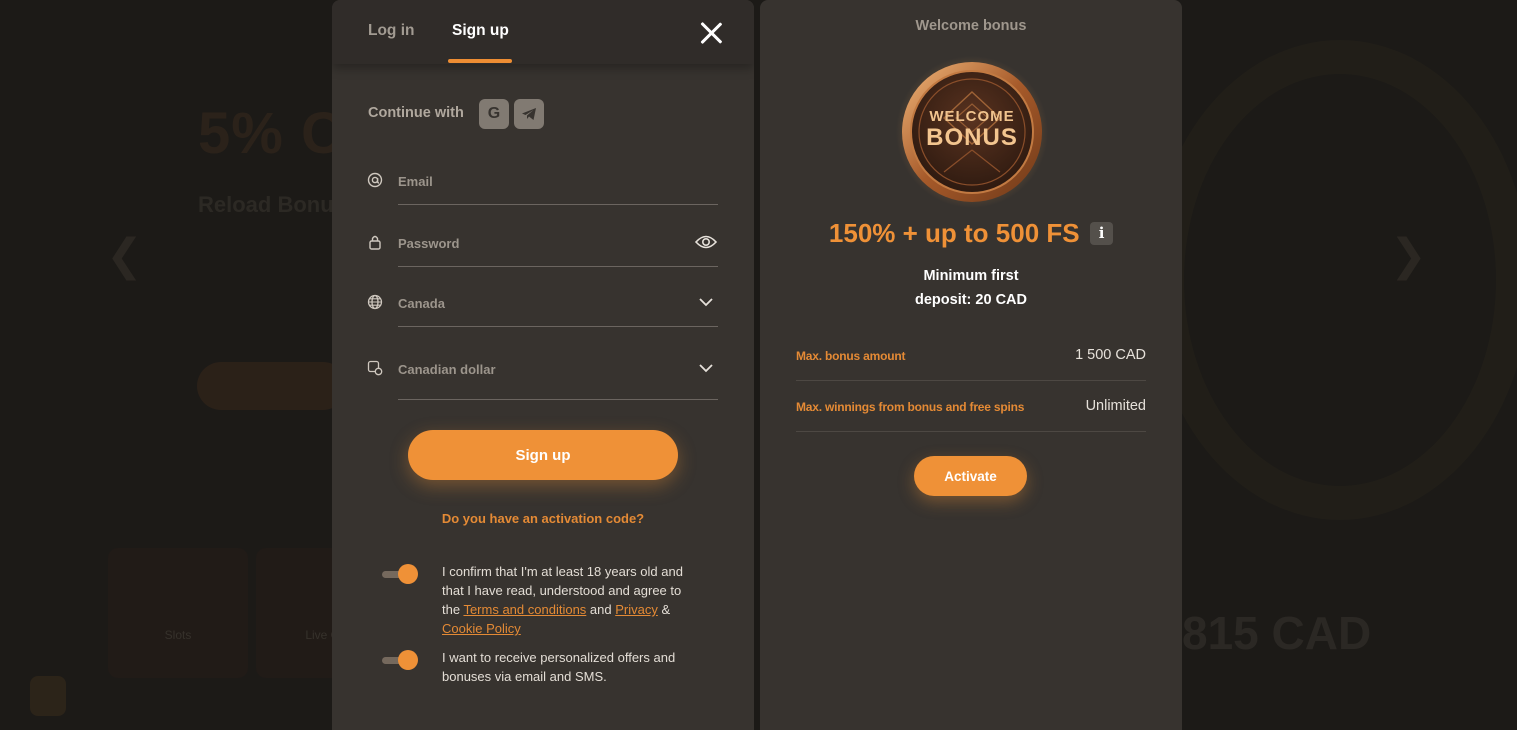 The image size is (1517, 730). What do you see at coordinates (543, 32) in the screenshot?
I see `auth-tabs: Log in Sign up` at bounding box center [543, 32].